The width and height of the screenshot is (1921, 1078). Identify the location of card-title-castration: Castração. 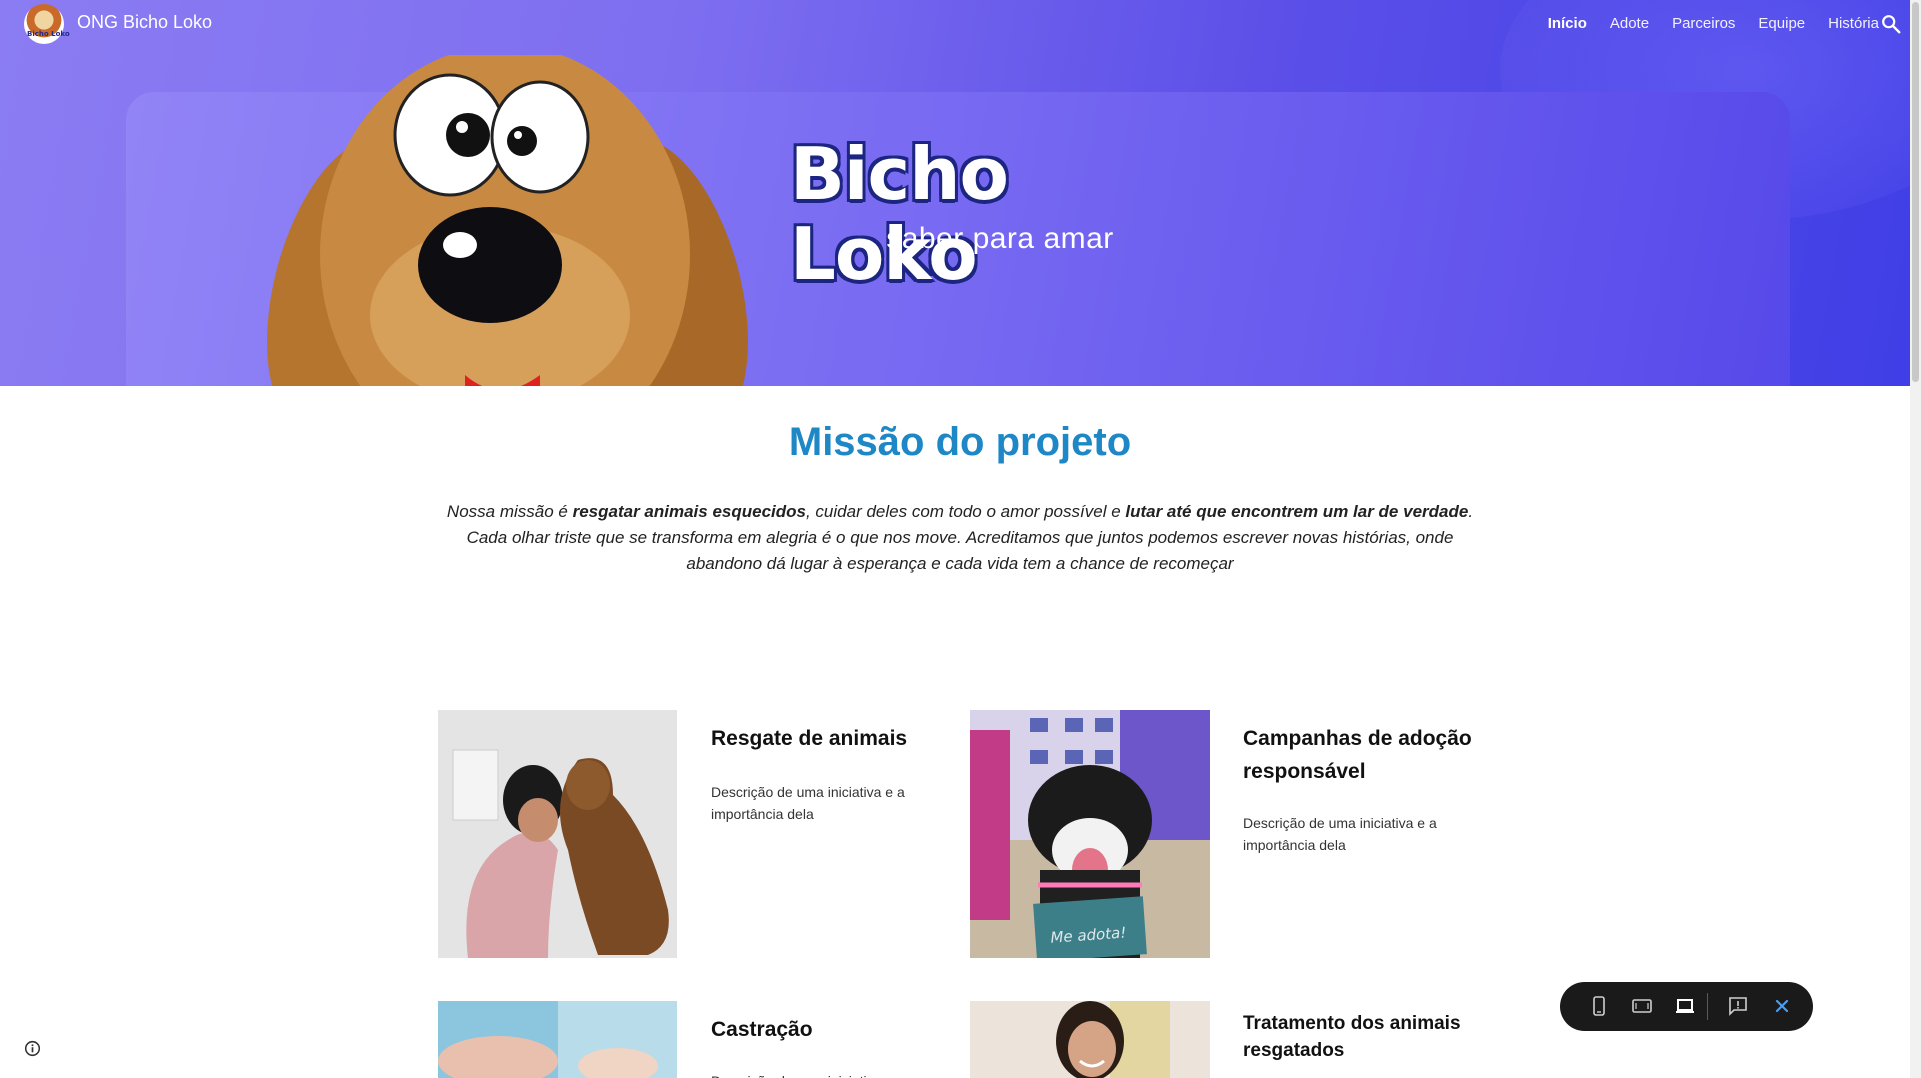
(762, 1029).